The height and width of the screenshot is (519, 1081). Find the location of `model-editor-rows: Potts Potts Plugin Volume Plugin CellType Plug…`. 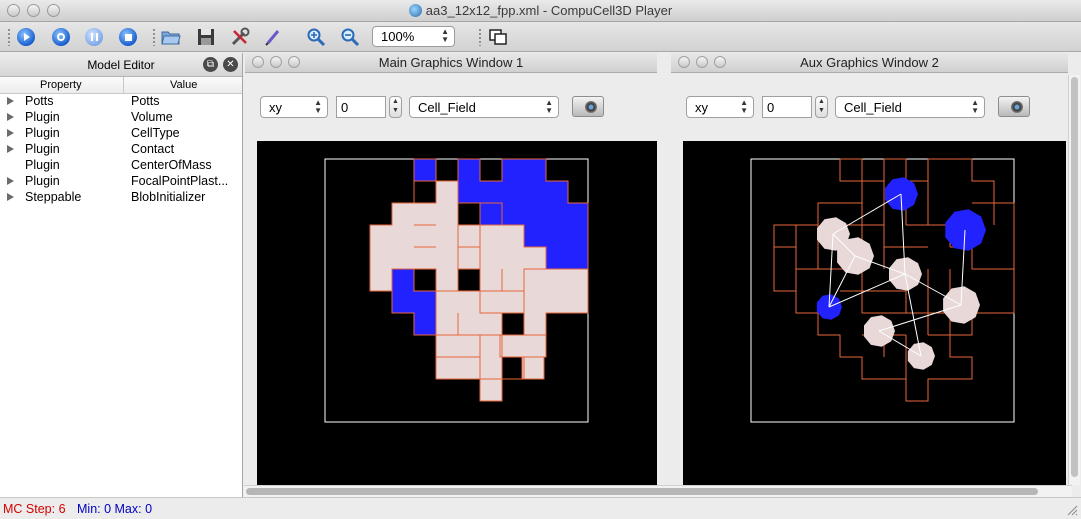

model-editor-rows: Potts Potts Plugin Volume Plugin CellType Plug… is located at coordinates (121, 150).